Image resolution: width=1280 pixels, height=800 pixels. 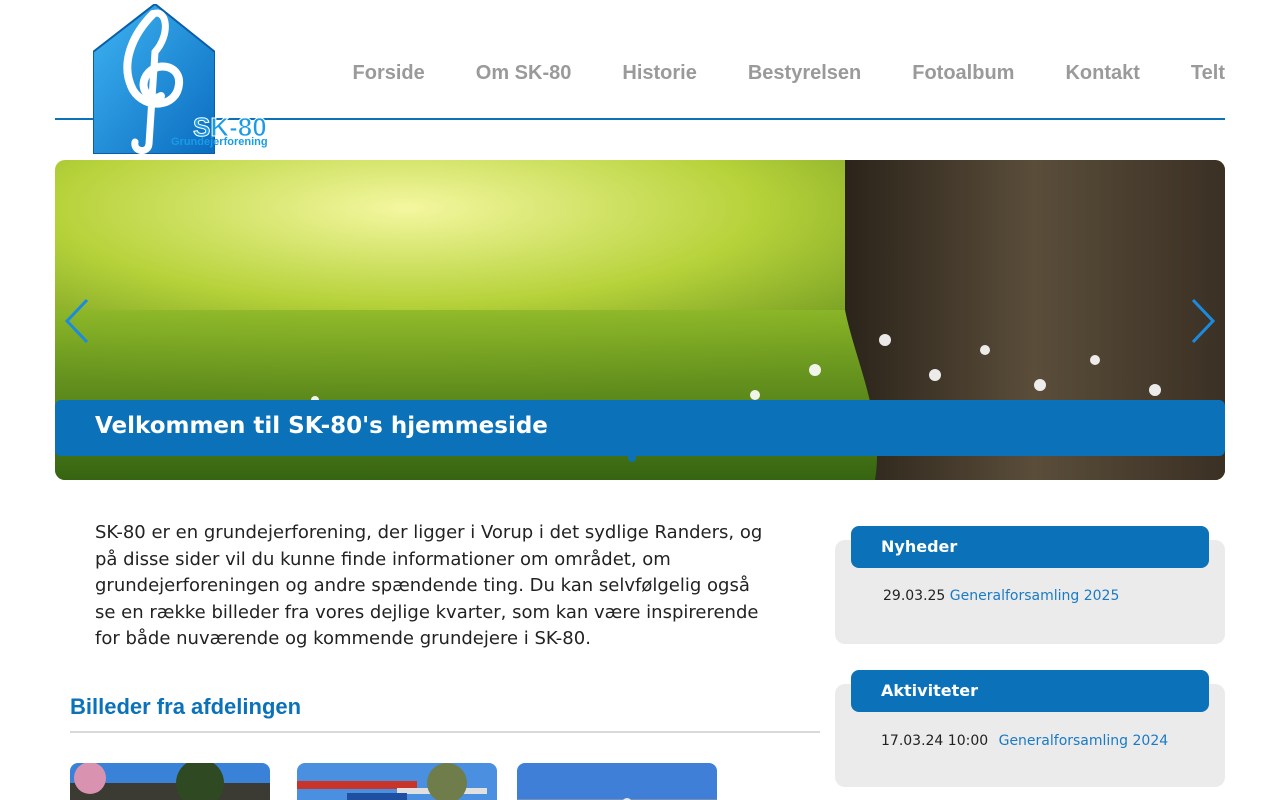 I want to click on activity-item: 17.03.24 10:00 Generalforsamling 2024, so click(x=1024, y=741).